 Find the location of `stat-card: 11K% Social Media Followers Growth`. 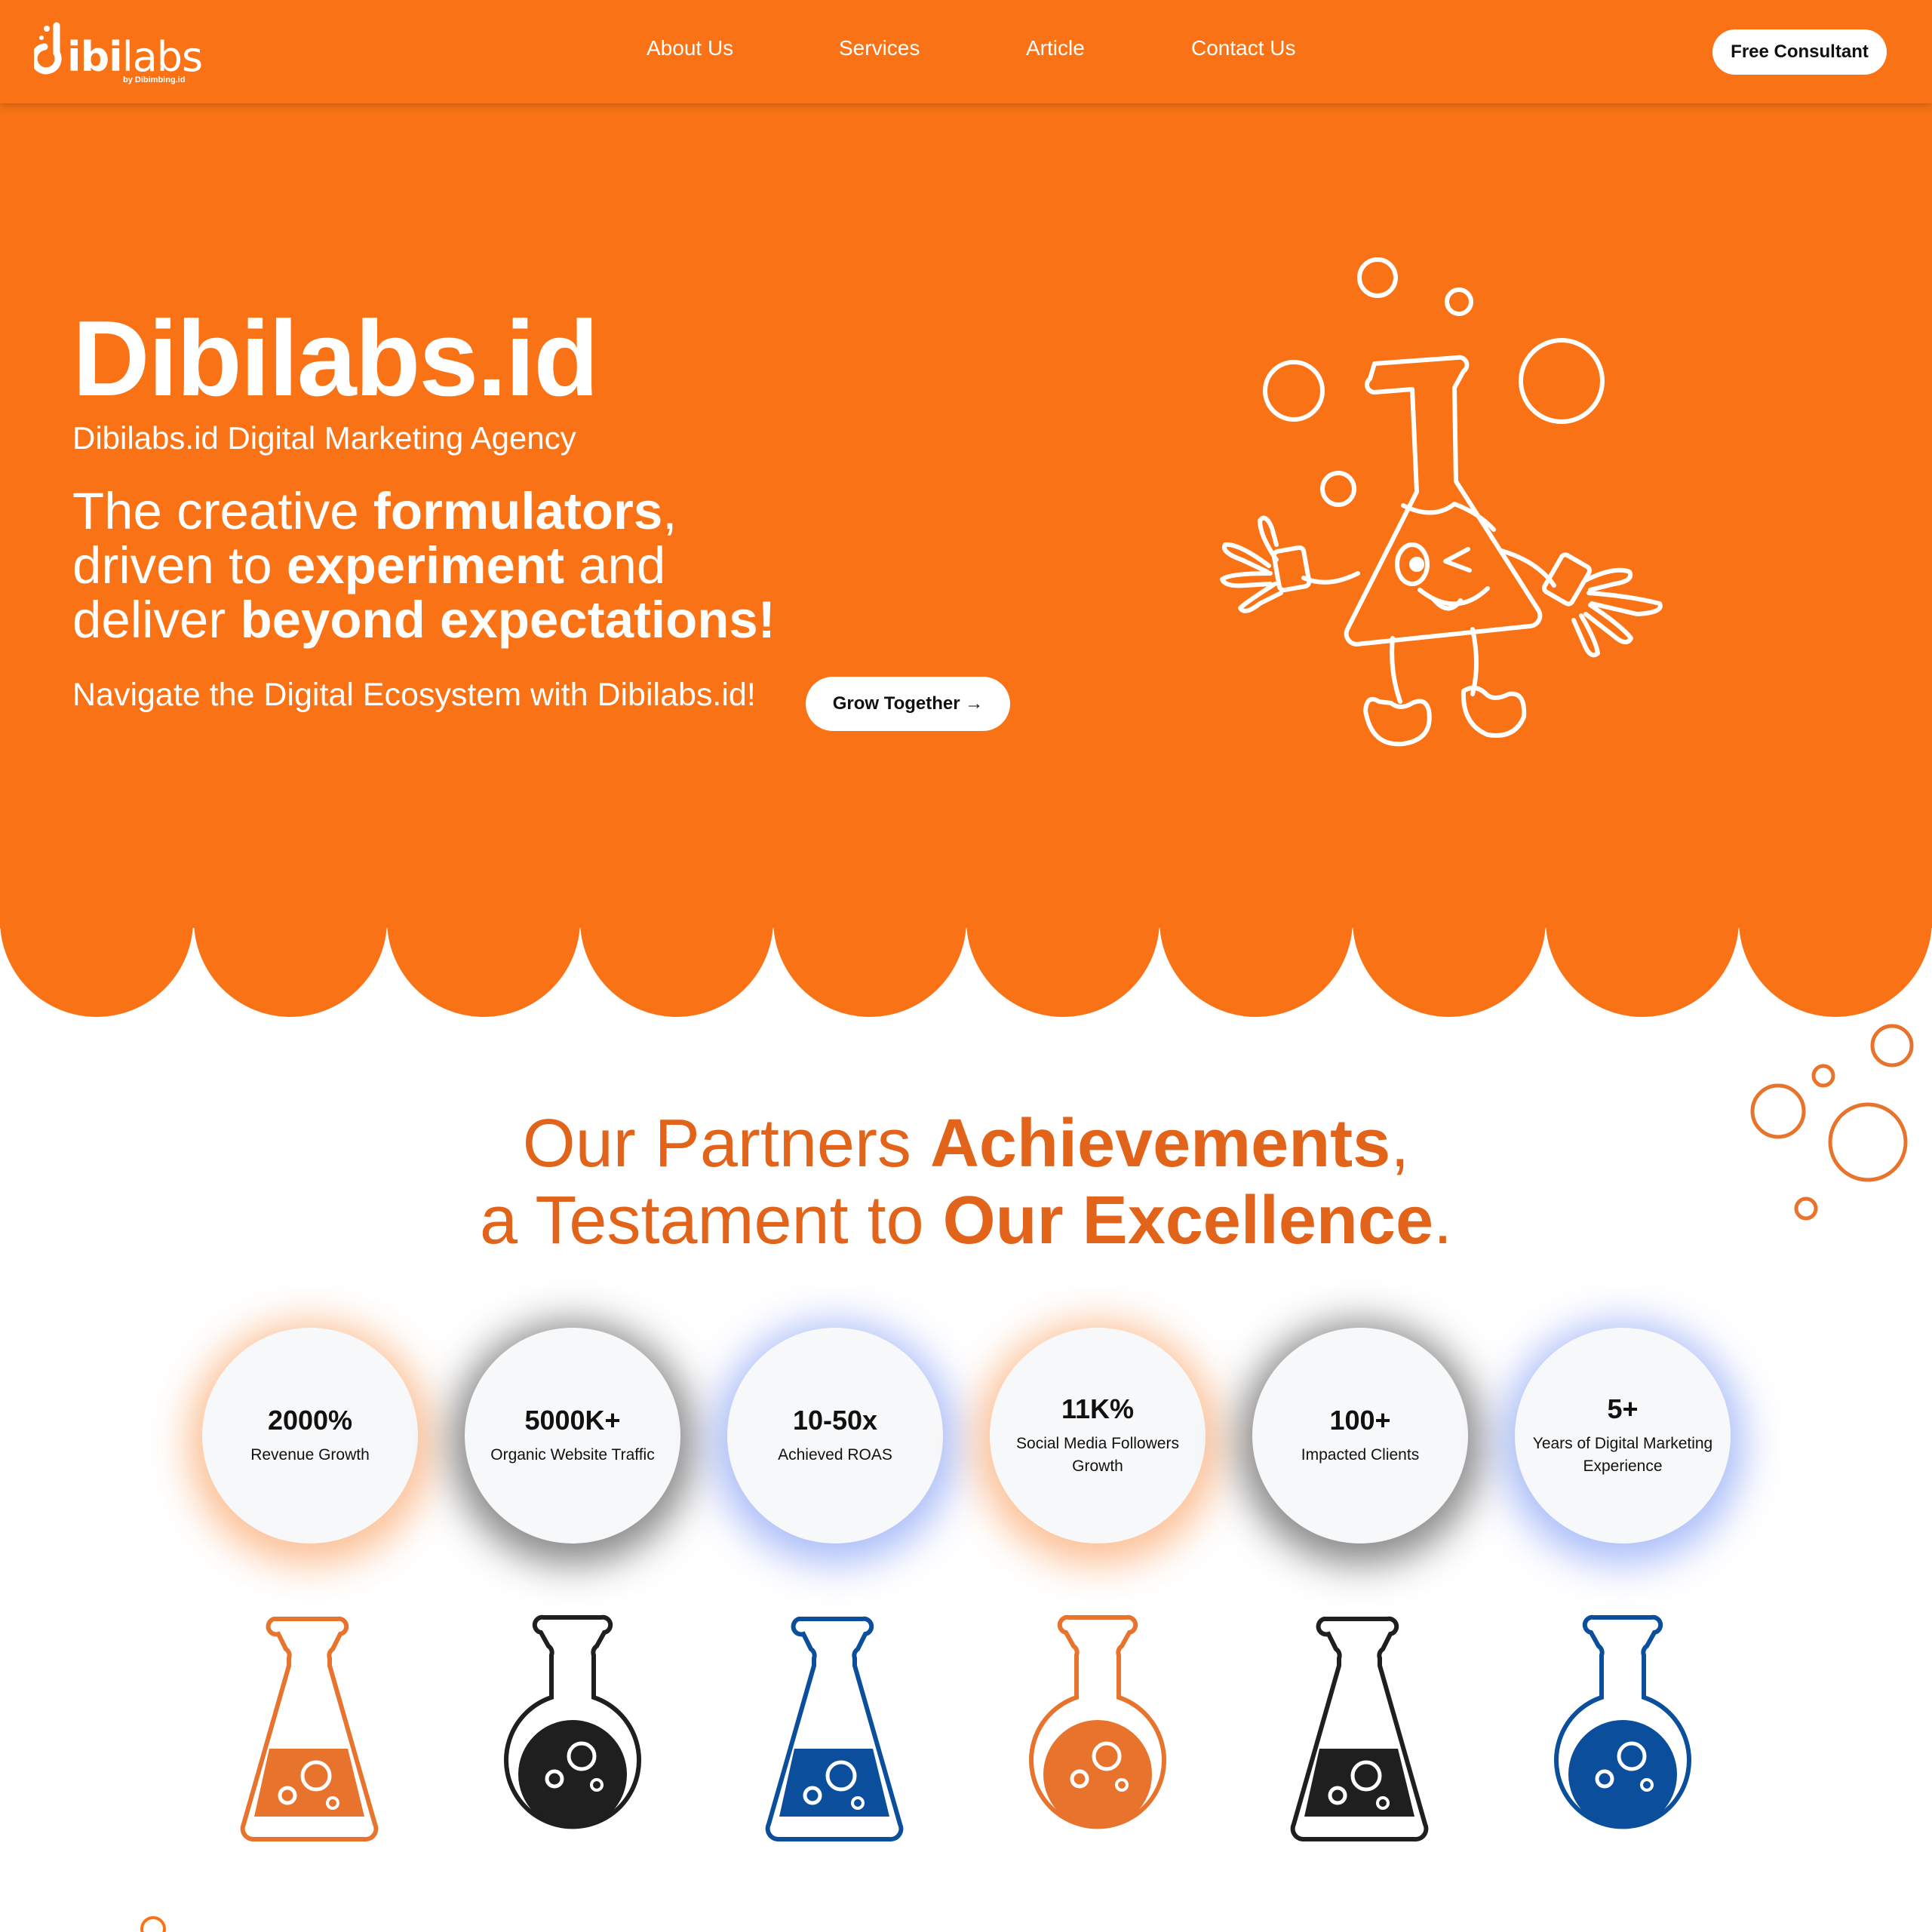

stat-card: 11K% Social Media Followers Growth is located at coordinates (1098, 1435).